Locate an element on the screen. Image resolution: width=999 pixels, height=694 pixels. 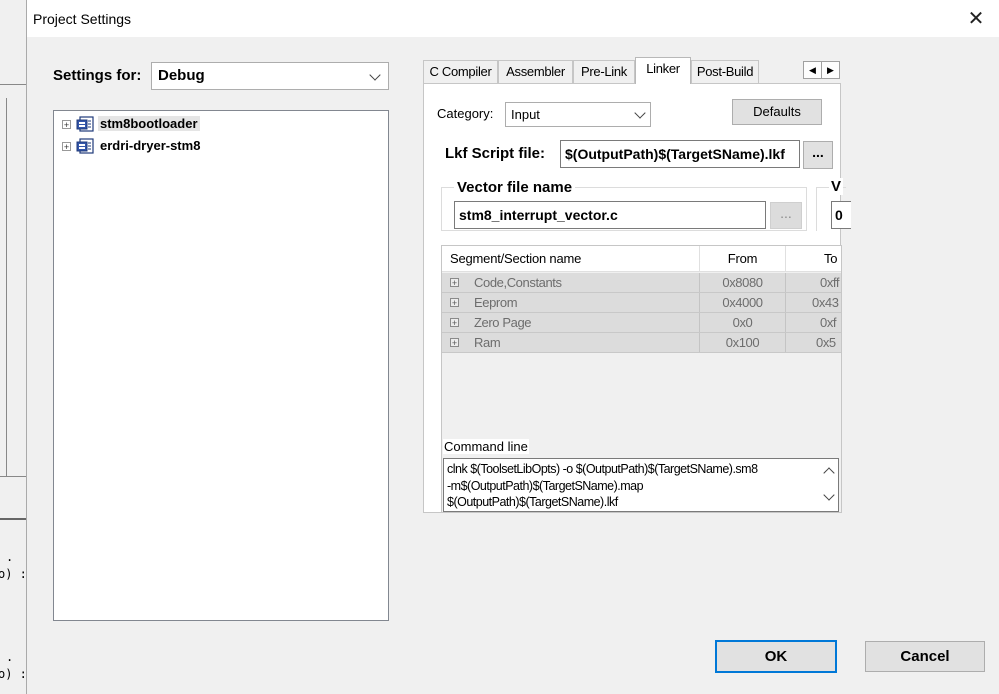
segment-name: Code,Constants is located at coordinates (571, 282).